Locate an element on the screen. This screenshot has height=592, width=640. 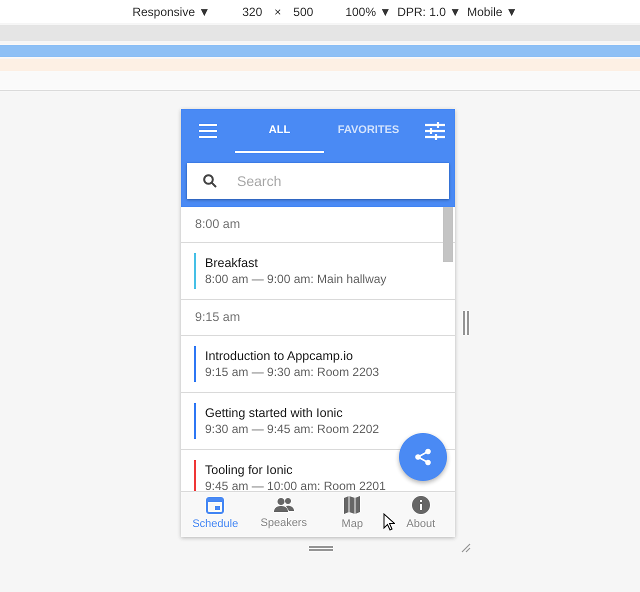
search-field: Search is located at coordinates (318, 181).